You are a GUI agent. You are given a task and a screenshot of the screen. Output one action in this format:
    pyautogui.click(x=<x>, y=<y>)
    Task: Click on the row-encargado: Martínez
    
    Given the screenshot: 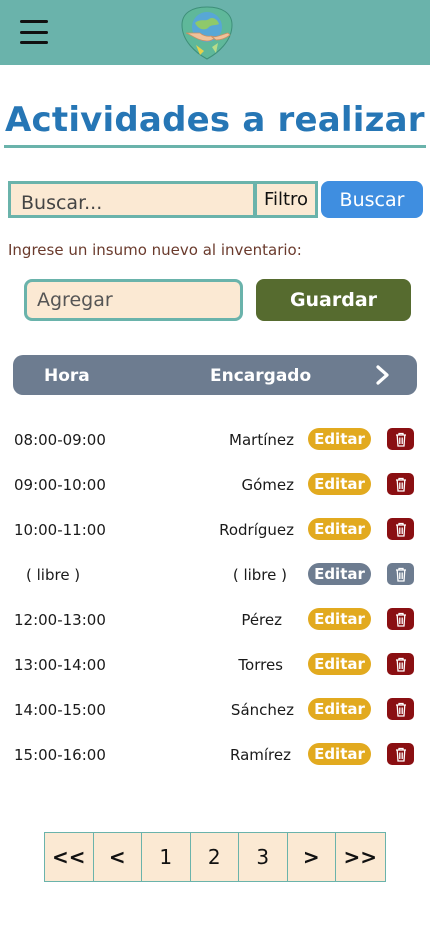 What is the action you would take?
    pyautogui.click(x=261, y=440)
    